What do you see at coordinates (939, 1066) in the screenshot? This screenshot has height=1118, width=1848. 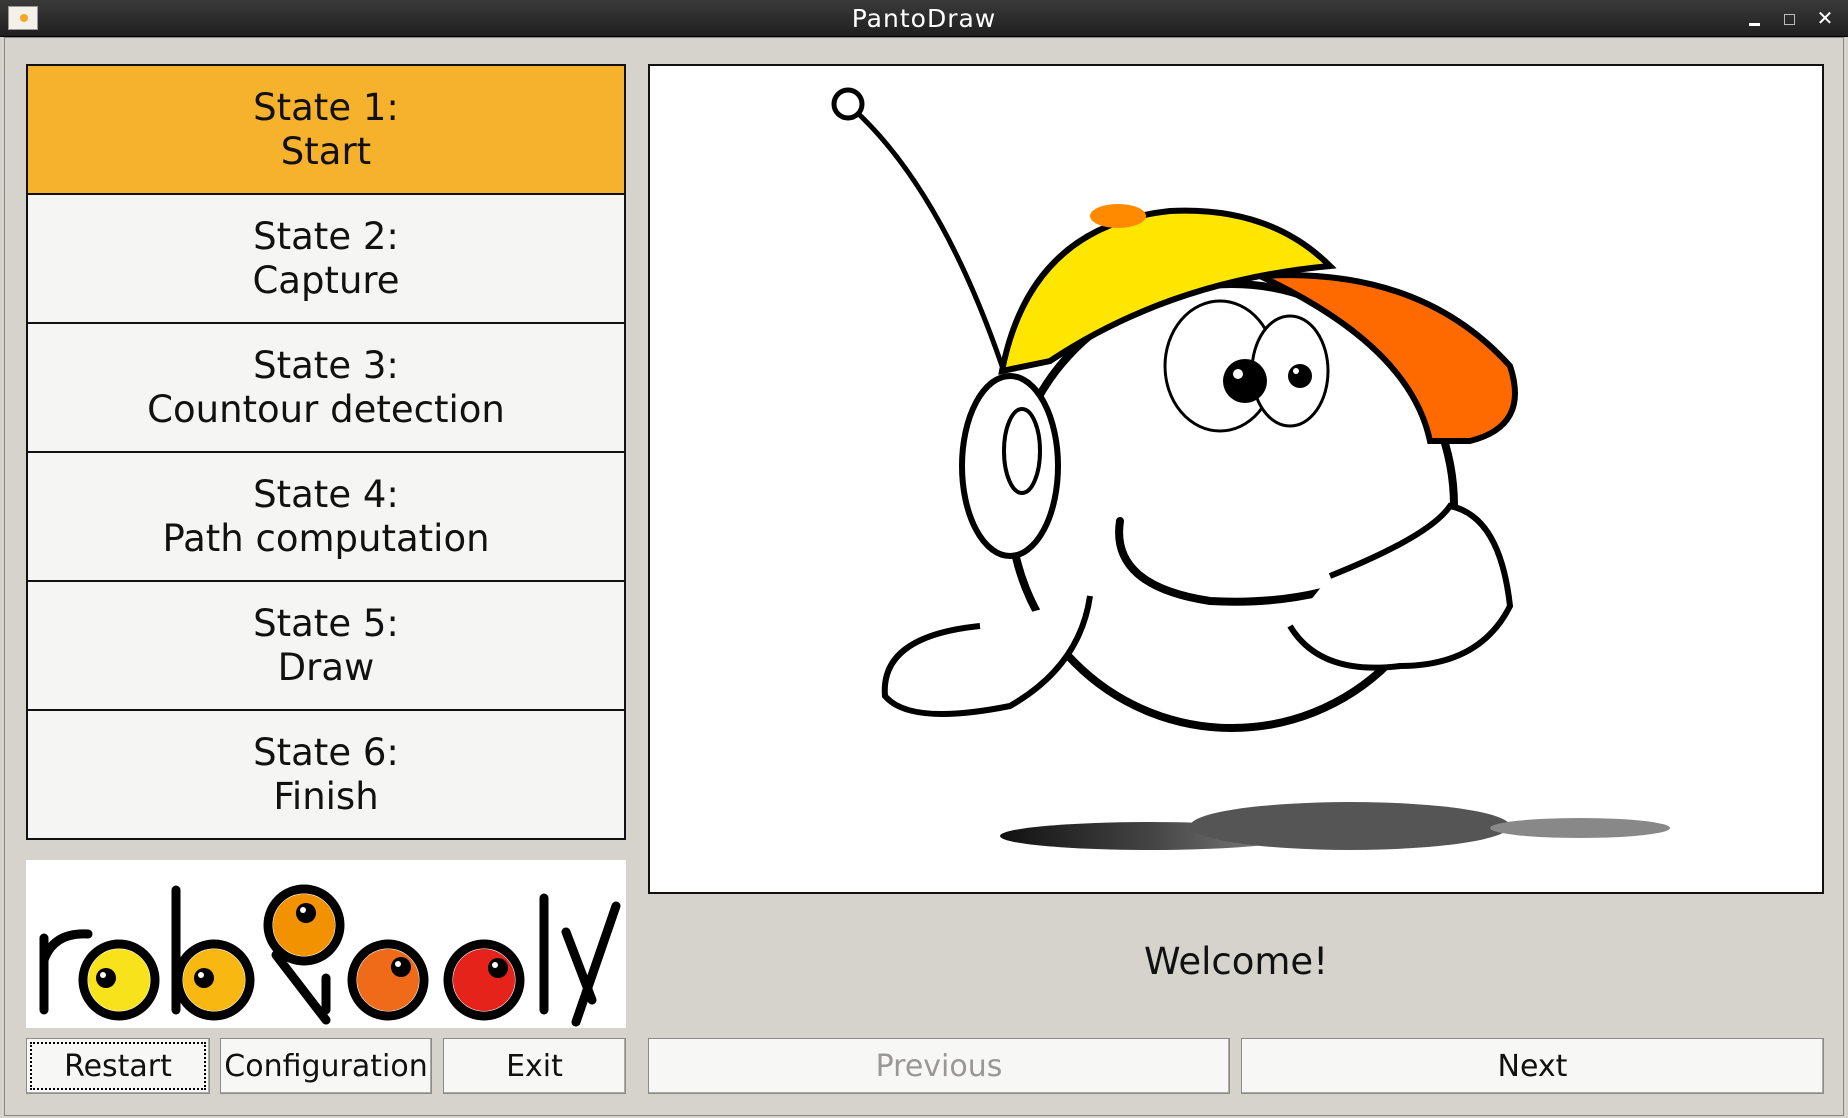 I see `previous-button: Previous` at bounding box center [939, 1066].